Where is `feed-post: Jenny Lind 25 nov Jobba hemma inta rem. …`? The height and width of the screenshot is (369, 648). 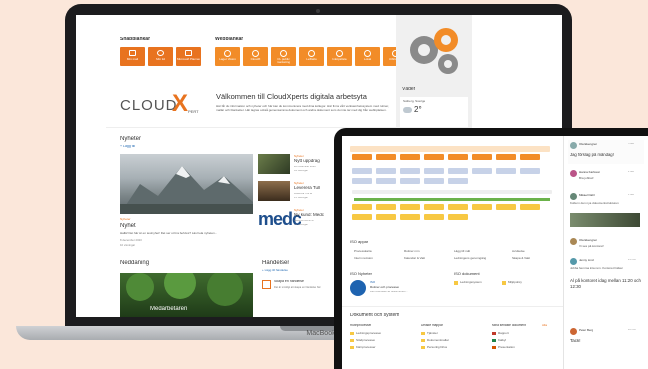 feed-post: Jenny Lind 25 nov Jobba hemma inta rem. … is located at coordinates (606, 276).